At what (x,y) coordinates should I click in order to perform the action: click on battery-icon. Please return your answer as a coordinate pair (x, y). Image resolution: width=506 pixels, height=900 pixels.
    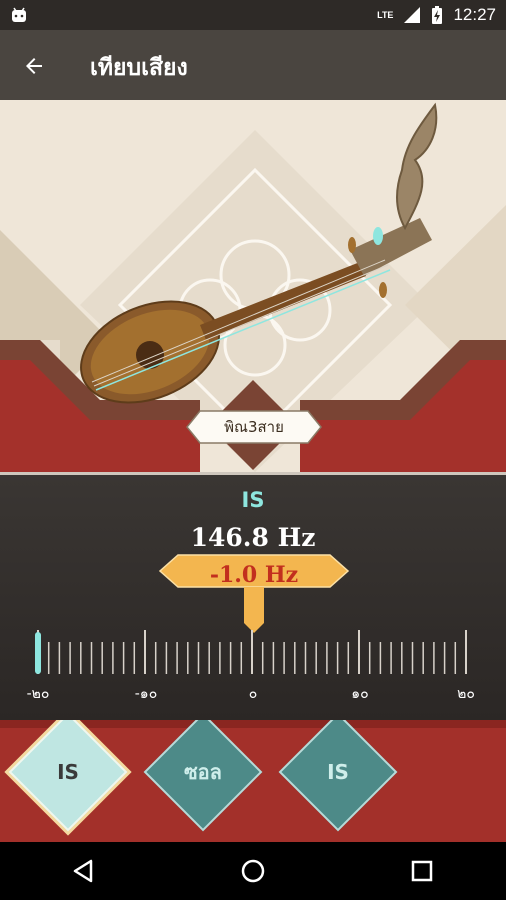
    Looking at the image, I should click on (437, 15).